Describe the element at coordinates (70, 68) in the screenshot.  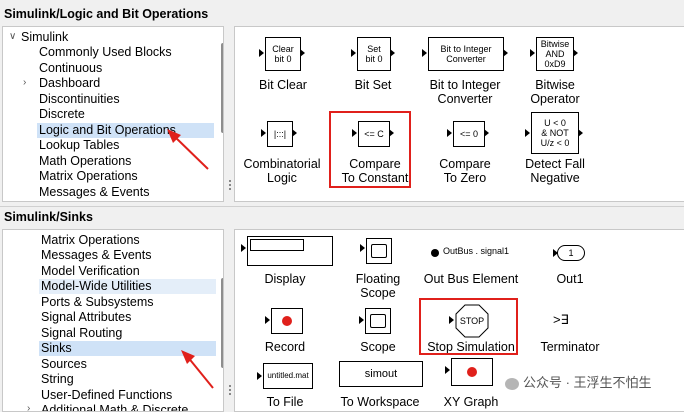
I see `tree-item-continuous: Continuous` at that location.